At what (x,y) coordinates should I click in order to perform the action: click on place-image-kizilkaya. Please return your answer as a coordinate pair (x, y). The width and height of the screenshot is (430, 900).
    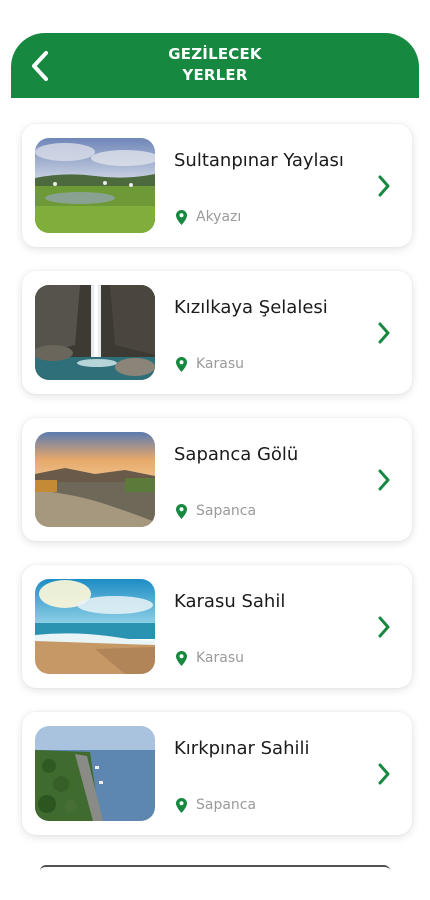
    Looking at the image, I should click on (95, 332).